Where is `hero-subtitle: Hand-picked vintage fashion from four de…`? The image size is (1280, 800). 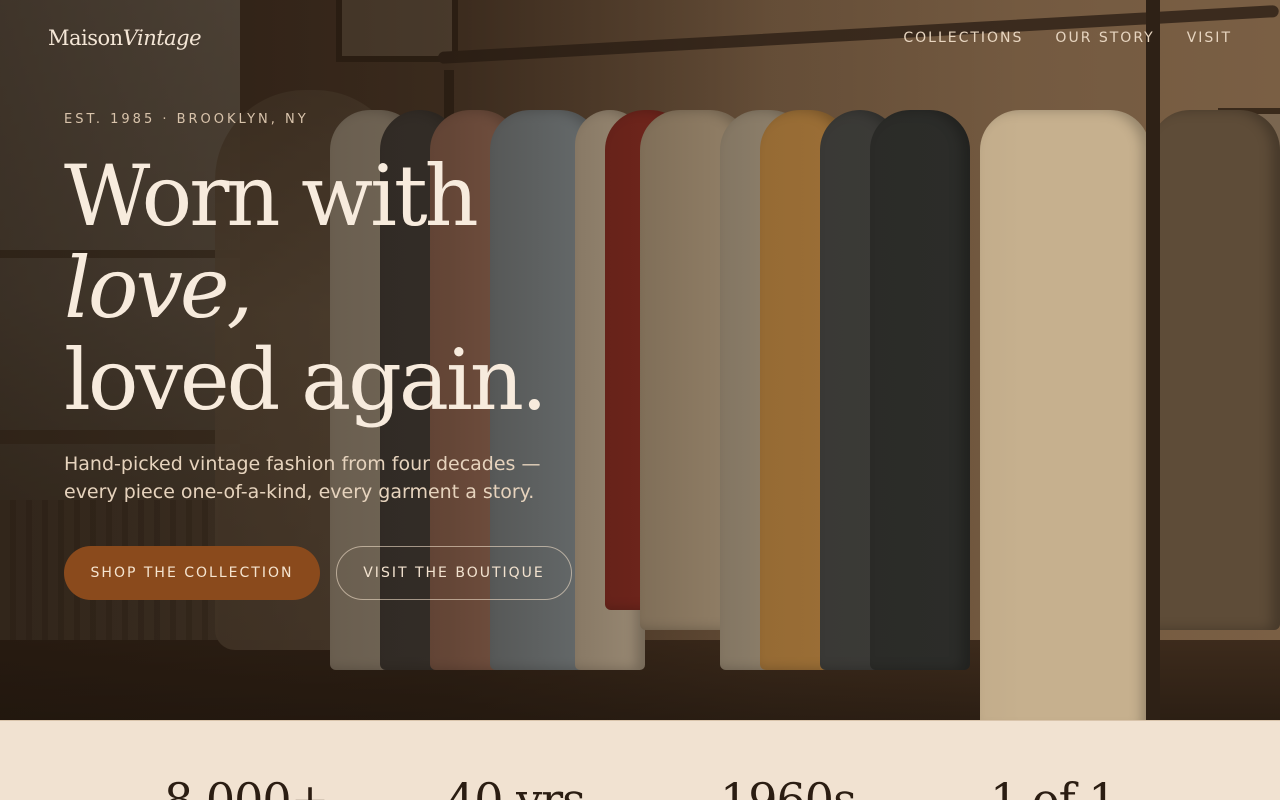 hero-subtitle: Hand-picked vintage fashion from four de… is located at coordinates (334, 478).